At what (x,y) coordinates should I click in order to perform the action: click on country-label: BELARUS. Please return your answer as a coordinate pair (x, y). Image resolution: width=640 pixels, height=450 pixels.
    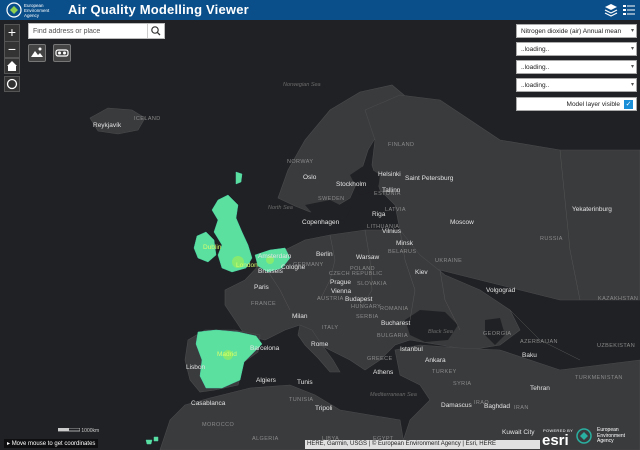
    Looking at the image, I should click on (402, 252).